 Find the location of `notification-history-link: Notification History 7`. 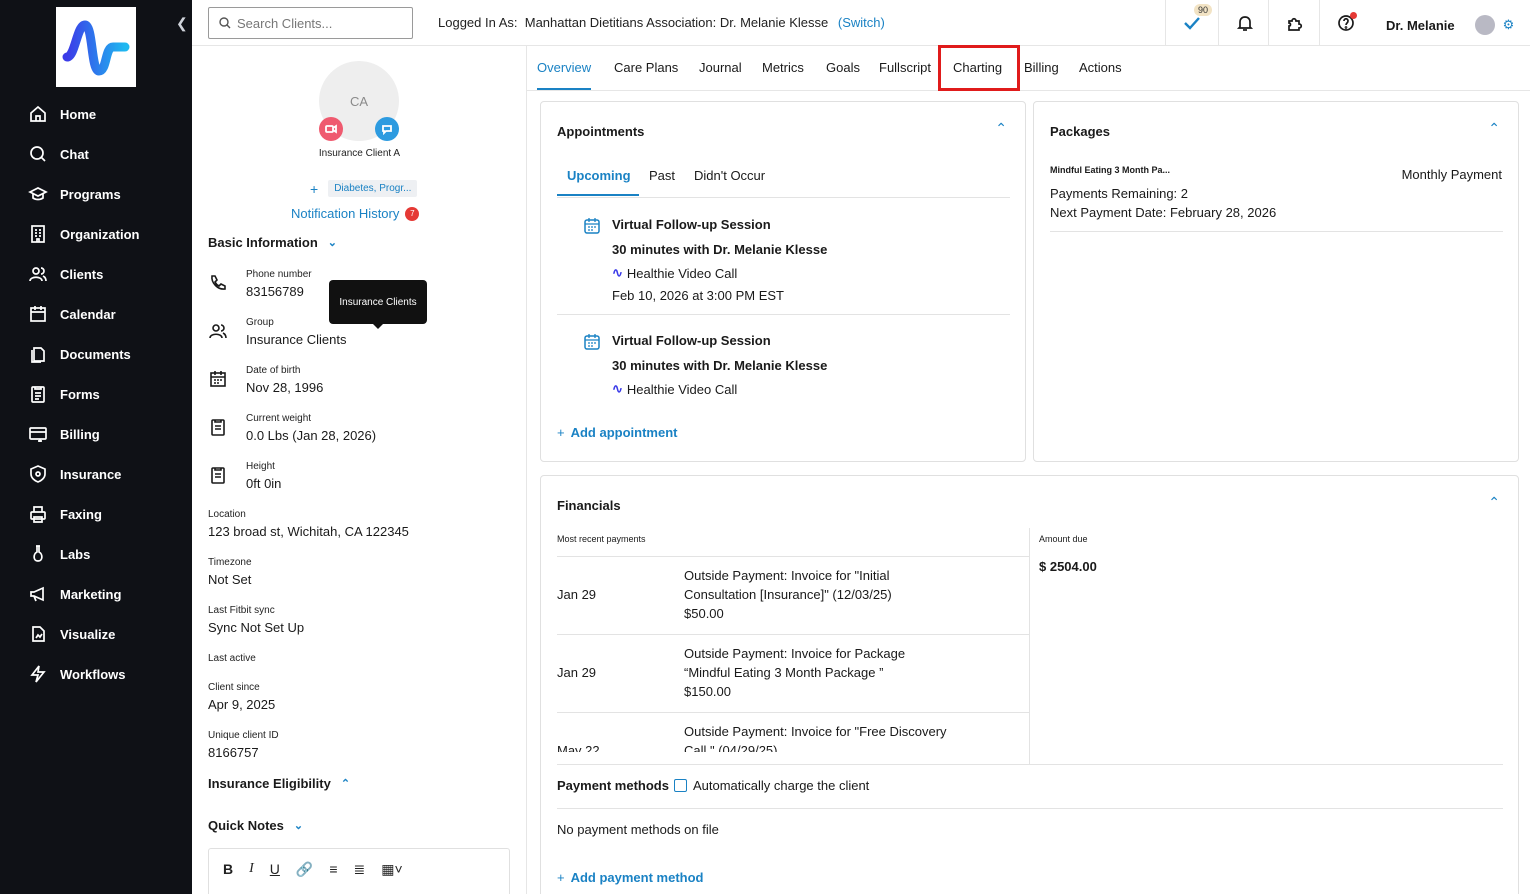

notification-history-link: Notification History 7 is located at coordinates (355, 213).